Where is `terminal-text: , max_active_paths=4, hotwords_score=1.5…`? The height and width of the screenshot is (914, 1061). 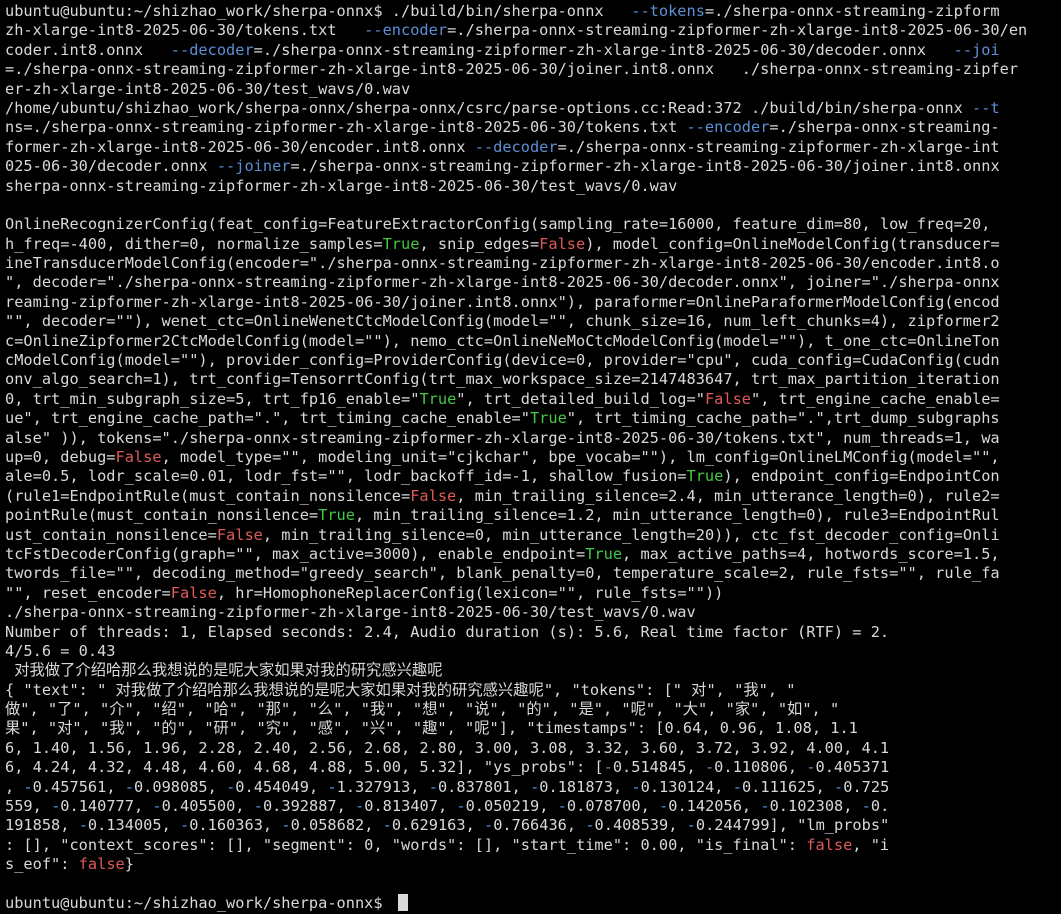
terminal-text: , max_active_paths=4, hotwords_score=1.5… is located at coordinates (811, 553).